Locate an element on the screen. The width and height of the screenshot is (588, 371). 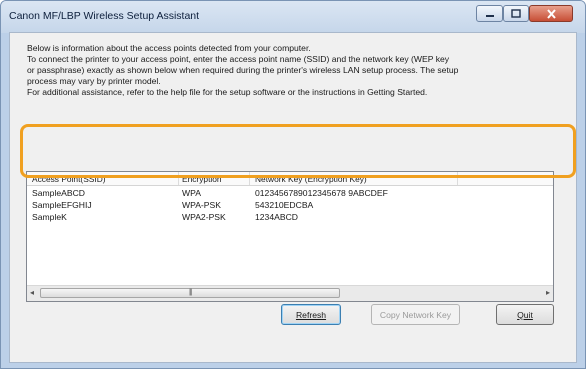
horizontal-scrollbar: ◂ ||| ▸ is located at coordinates (290, 293).